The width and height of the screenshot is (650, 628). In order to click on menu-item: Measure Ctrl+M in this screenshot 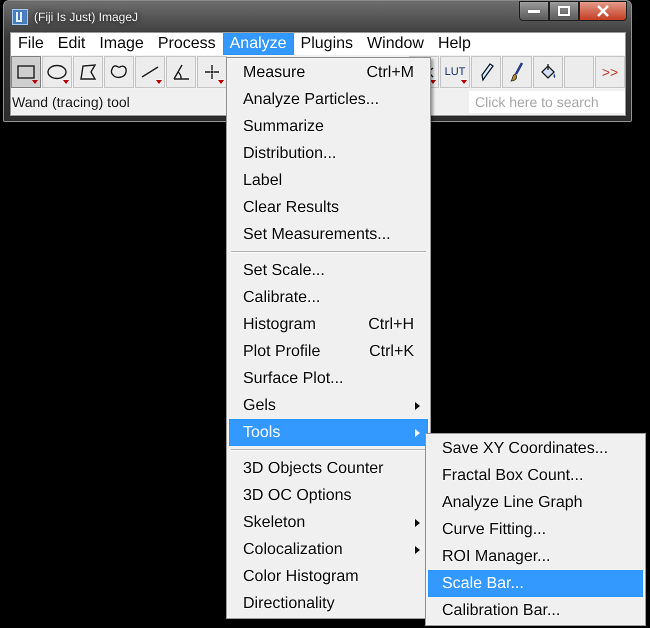, I will do `click(328, 72)`.